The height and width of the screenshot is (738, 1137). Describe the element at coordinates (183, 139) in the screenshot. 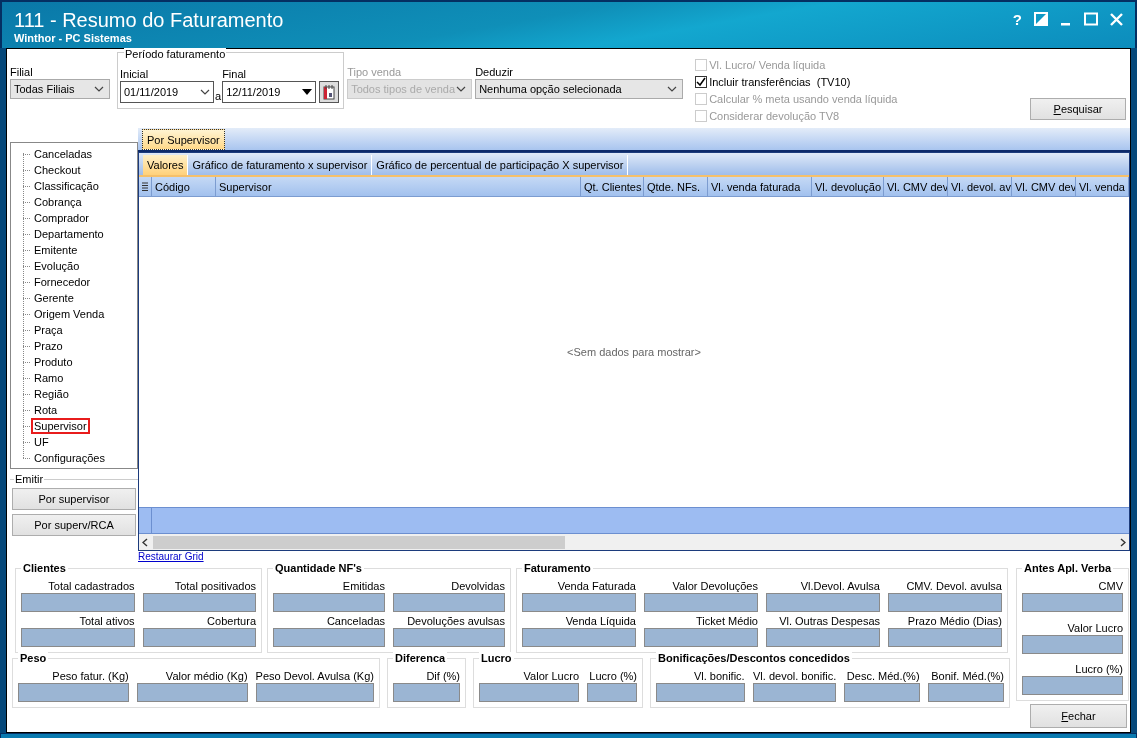

I see `tab: Por Supervisor` at that location.